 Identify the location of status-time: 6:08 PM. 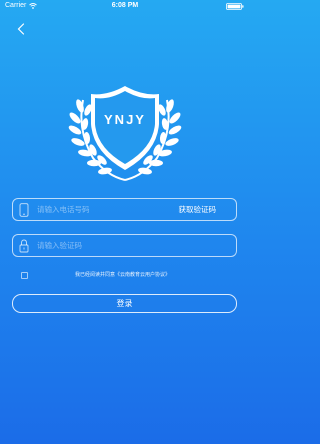
(125, 5).